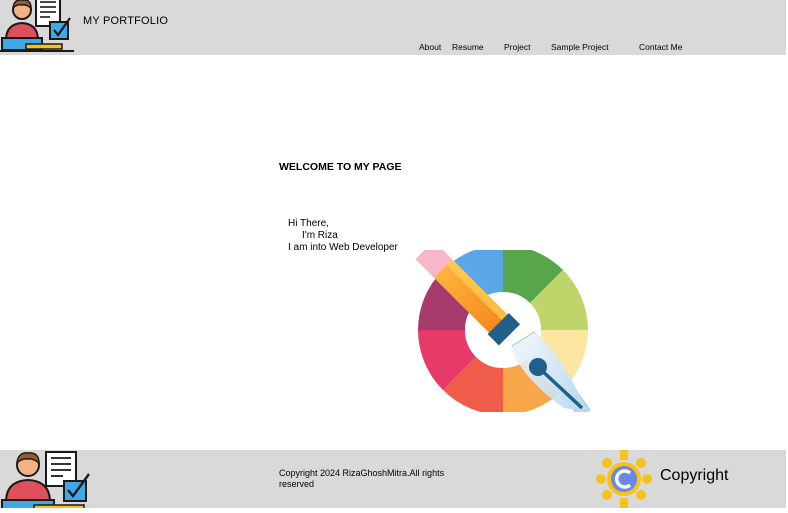 The width and height of the screenshot is (788, 513). I want to click on brand-title: MY PORTFOLIO, so click(126, 21).